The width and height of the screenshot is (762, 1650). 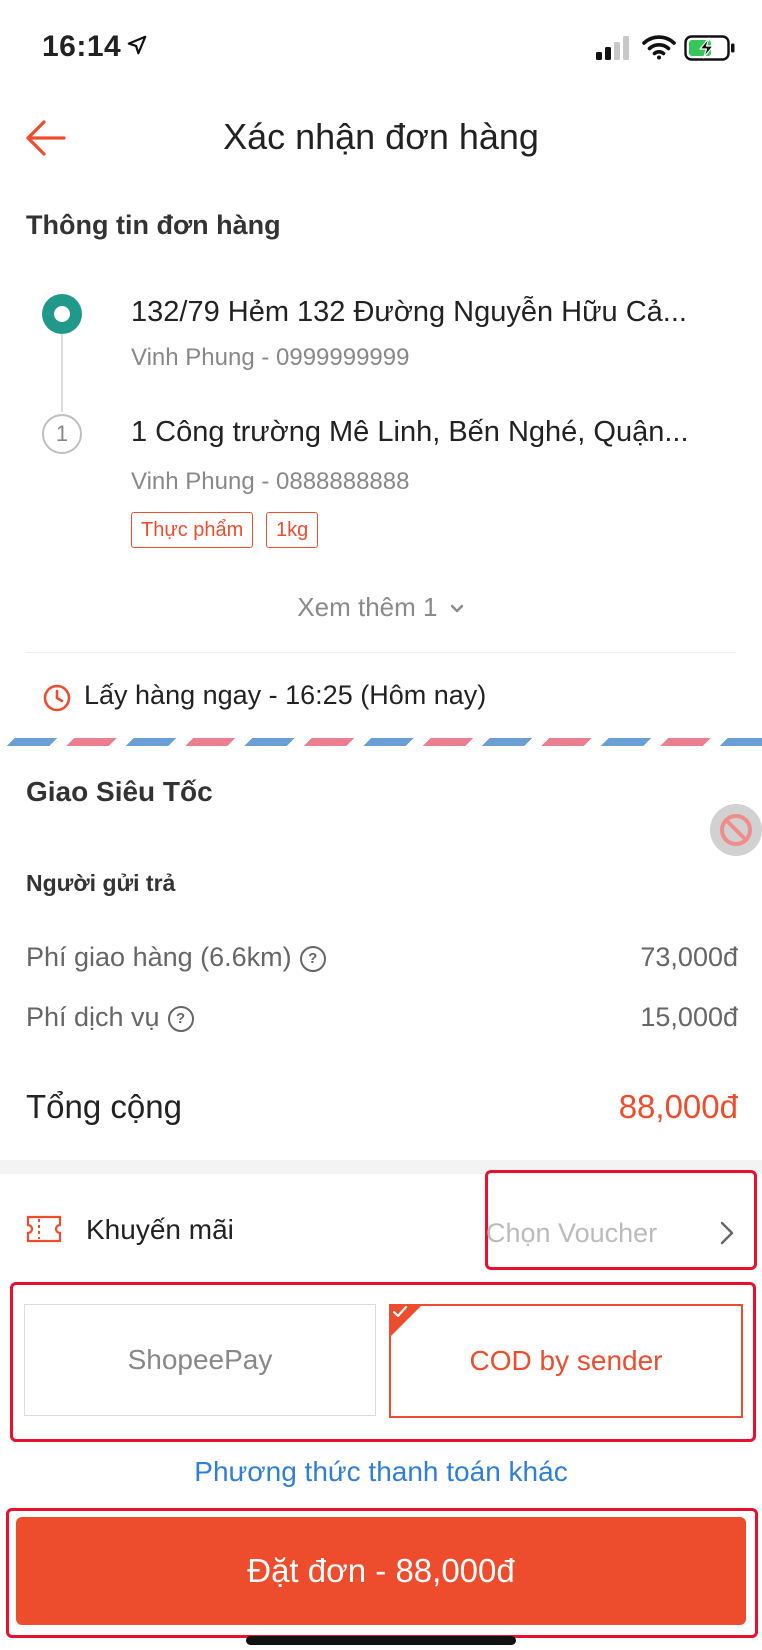 I want to click on chevron-down-icon, so click(x=456, y=608).